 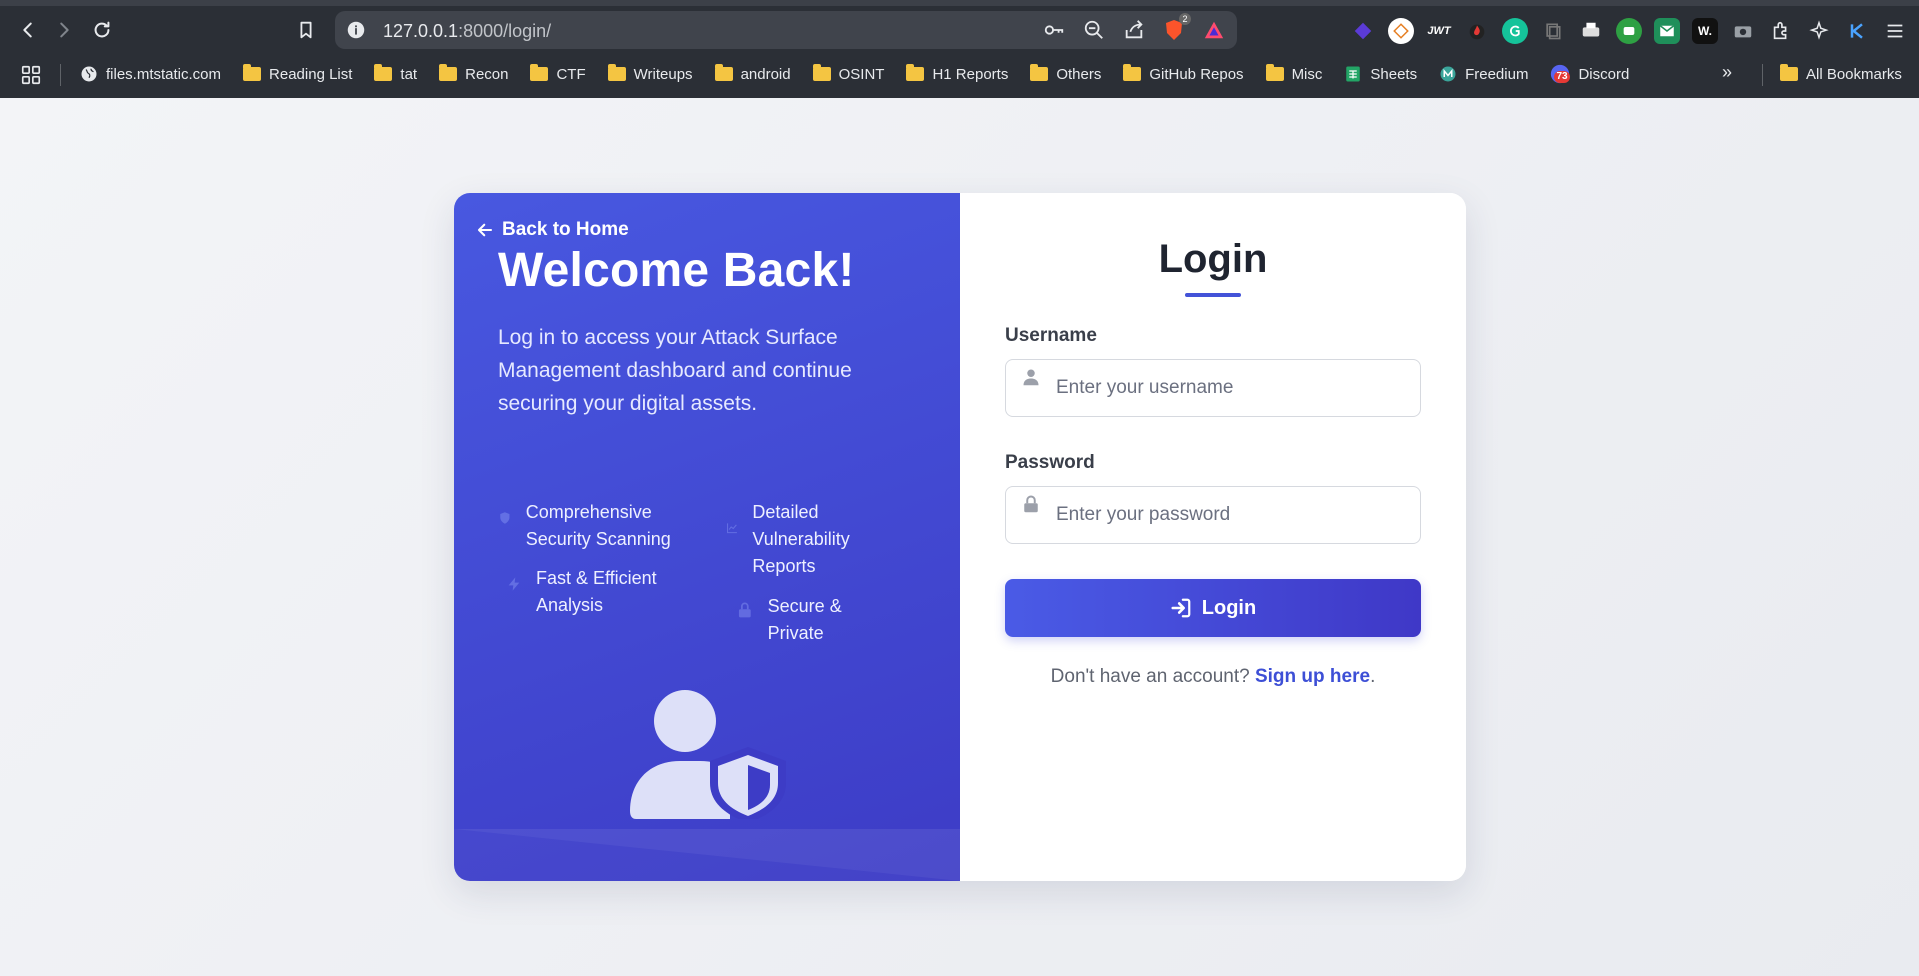 I want to click on username-field, so click(x=1213, y=388).